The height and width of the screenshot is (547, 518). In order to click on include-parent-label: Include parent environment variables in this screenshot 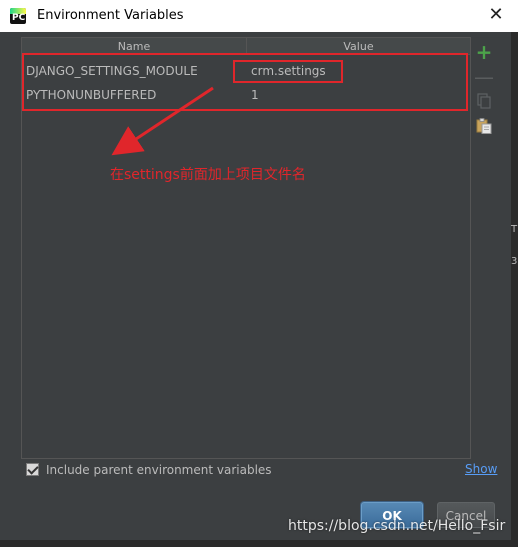, I will do `click(159, 470)`.